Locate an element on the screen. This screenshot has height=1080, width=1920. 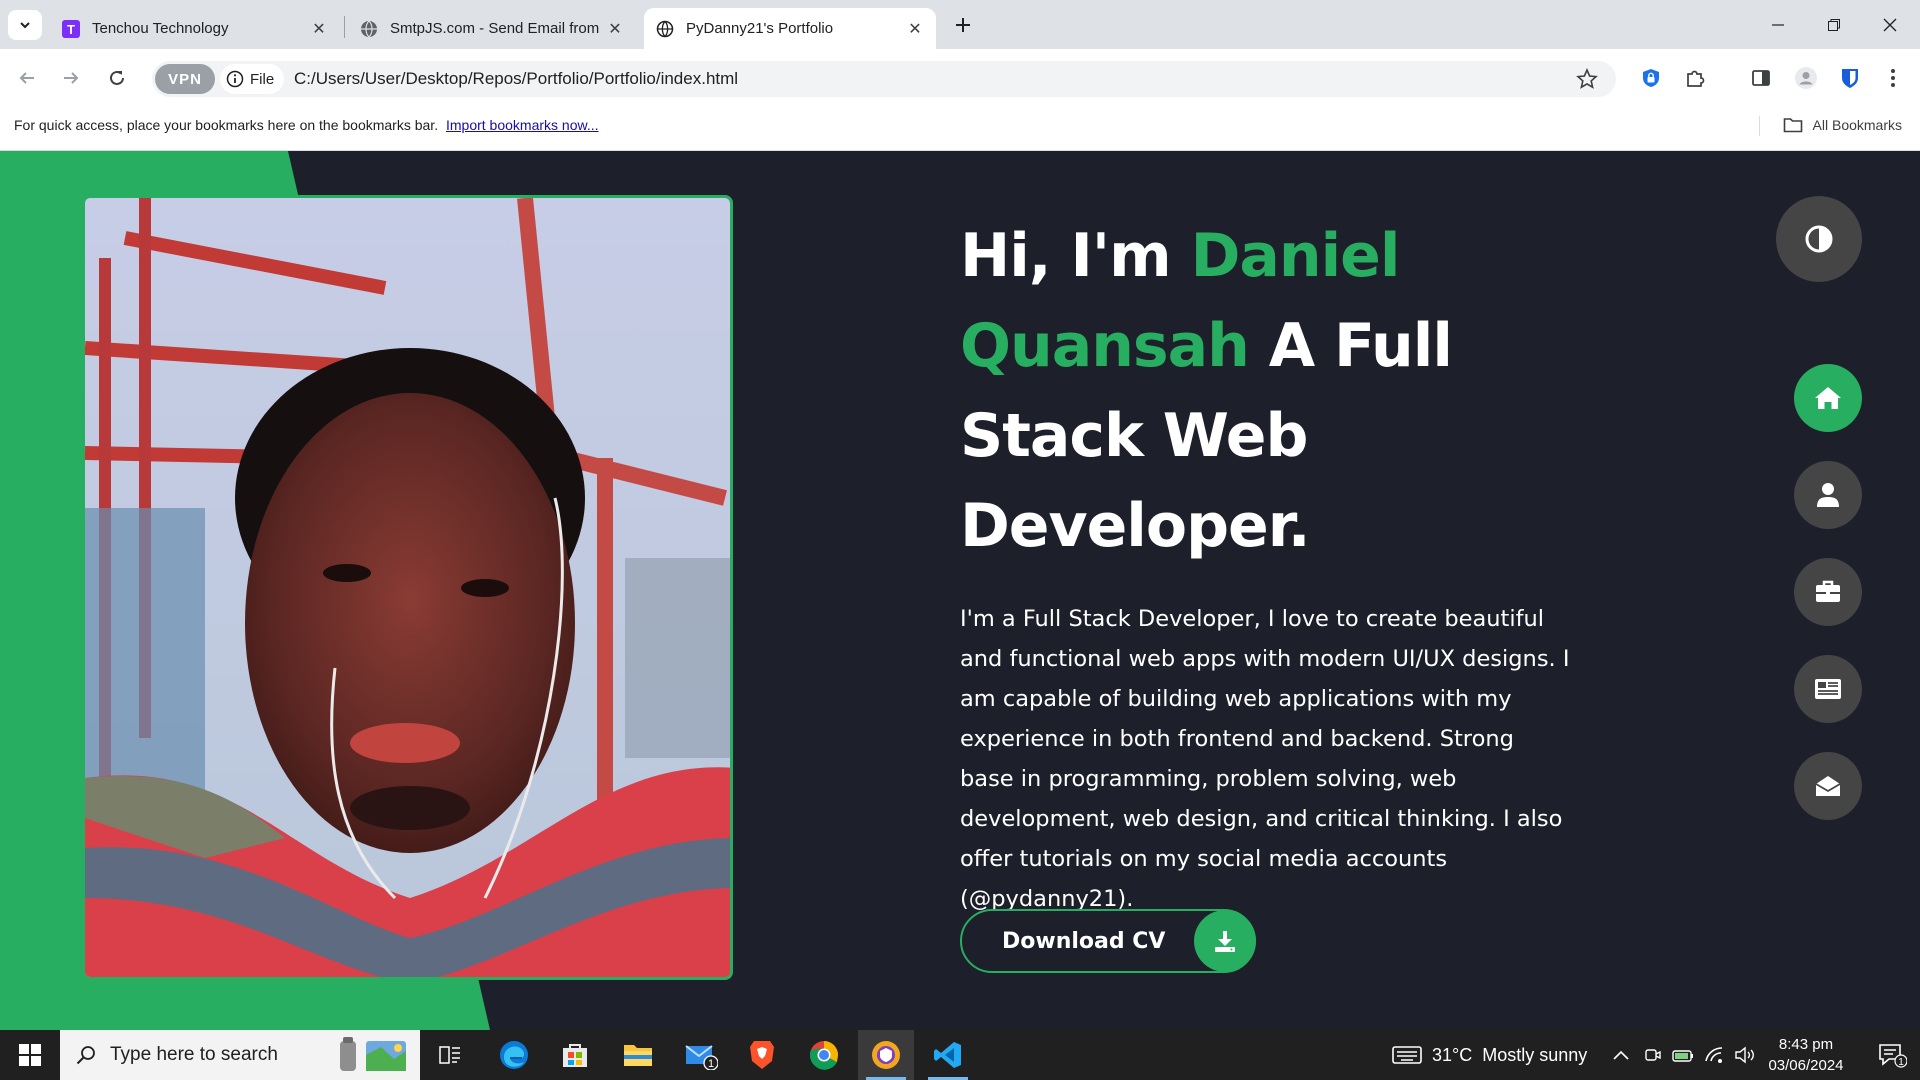
restore-icon is located at coordinates (1834, 24).